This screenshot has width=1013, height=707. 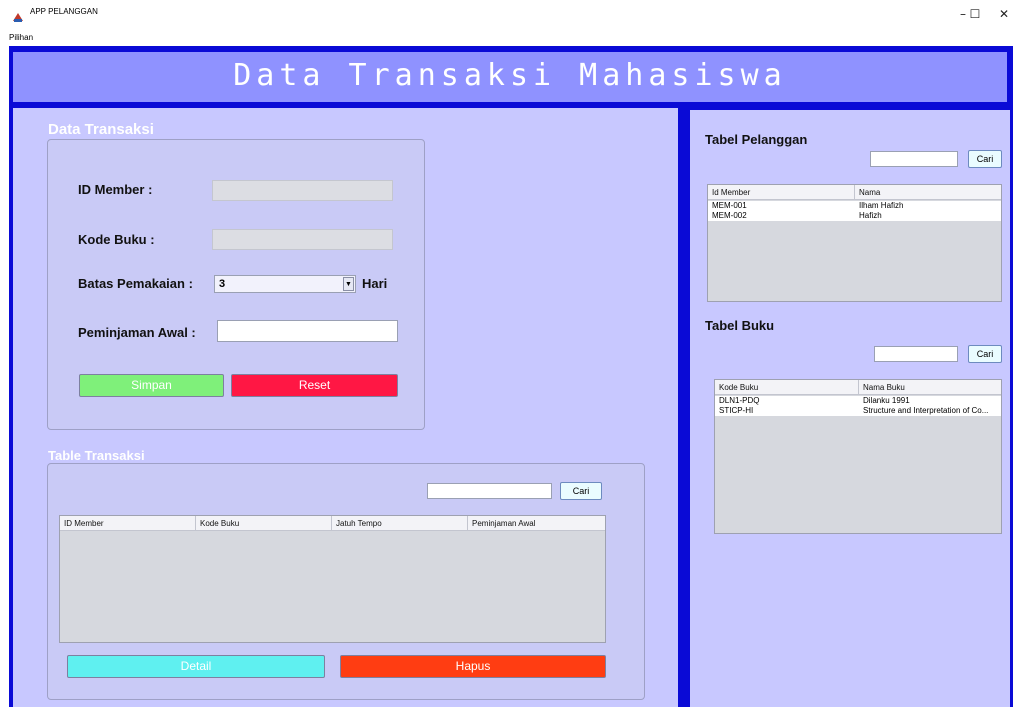 What do you see at coordinates (854, 206) in the screenshot?
I see `table-row: MEM-001 Ilham Hafizh` at bounding box center [854, 206].